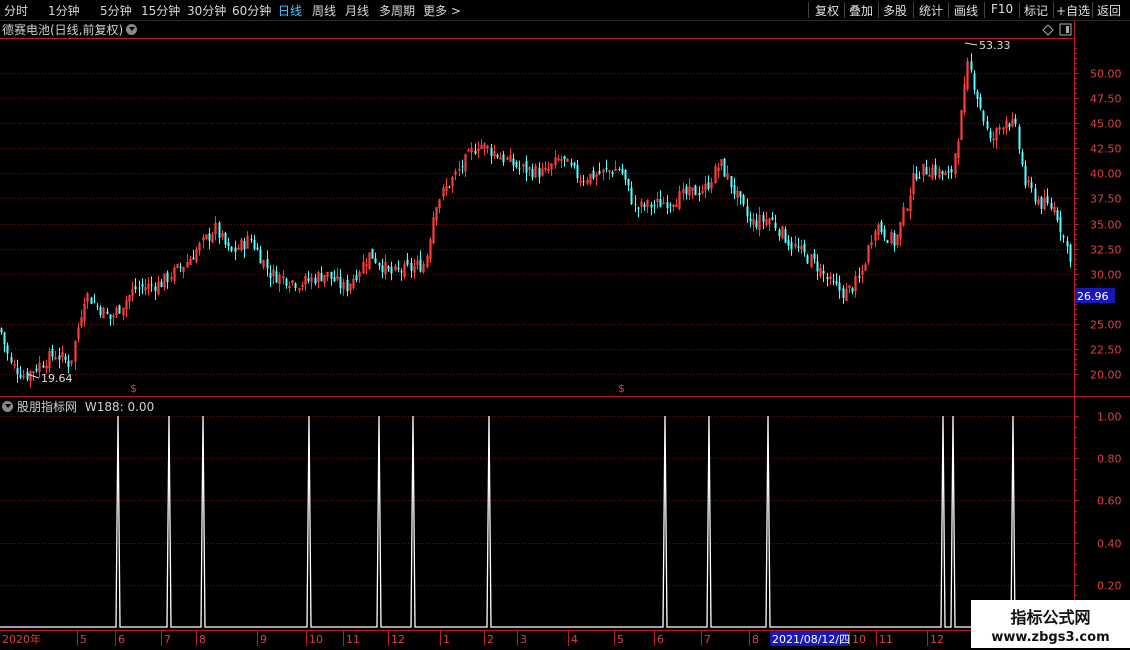  I want to click on stock-title: 德赛电池(日线,前复权), so click(63, 30).